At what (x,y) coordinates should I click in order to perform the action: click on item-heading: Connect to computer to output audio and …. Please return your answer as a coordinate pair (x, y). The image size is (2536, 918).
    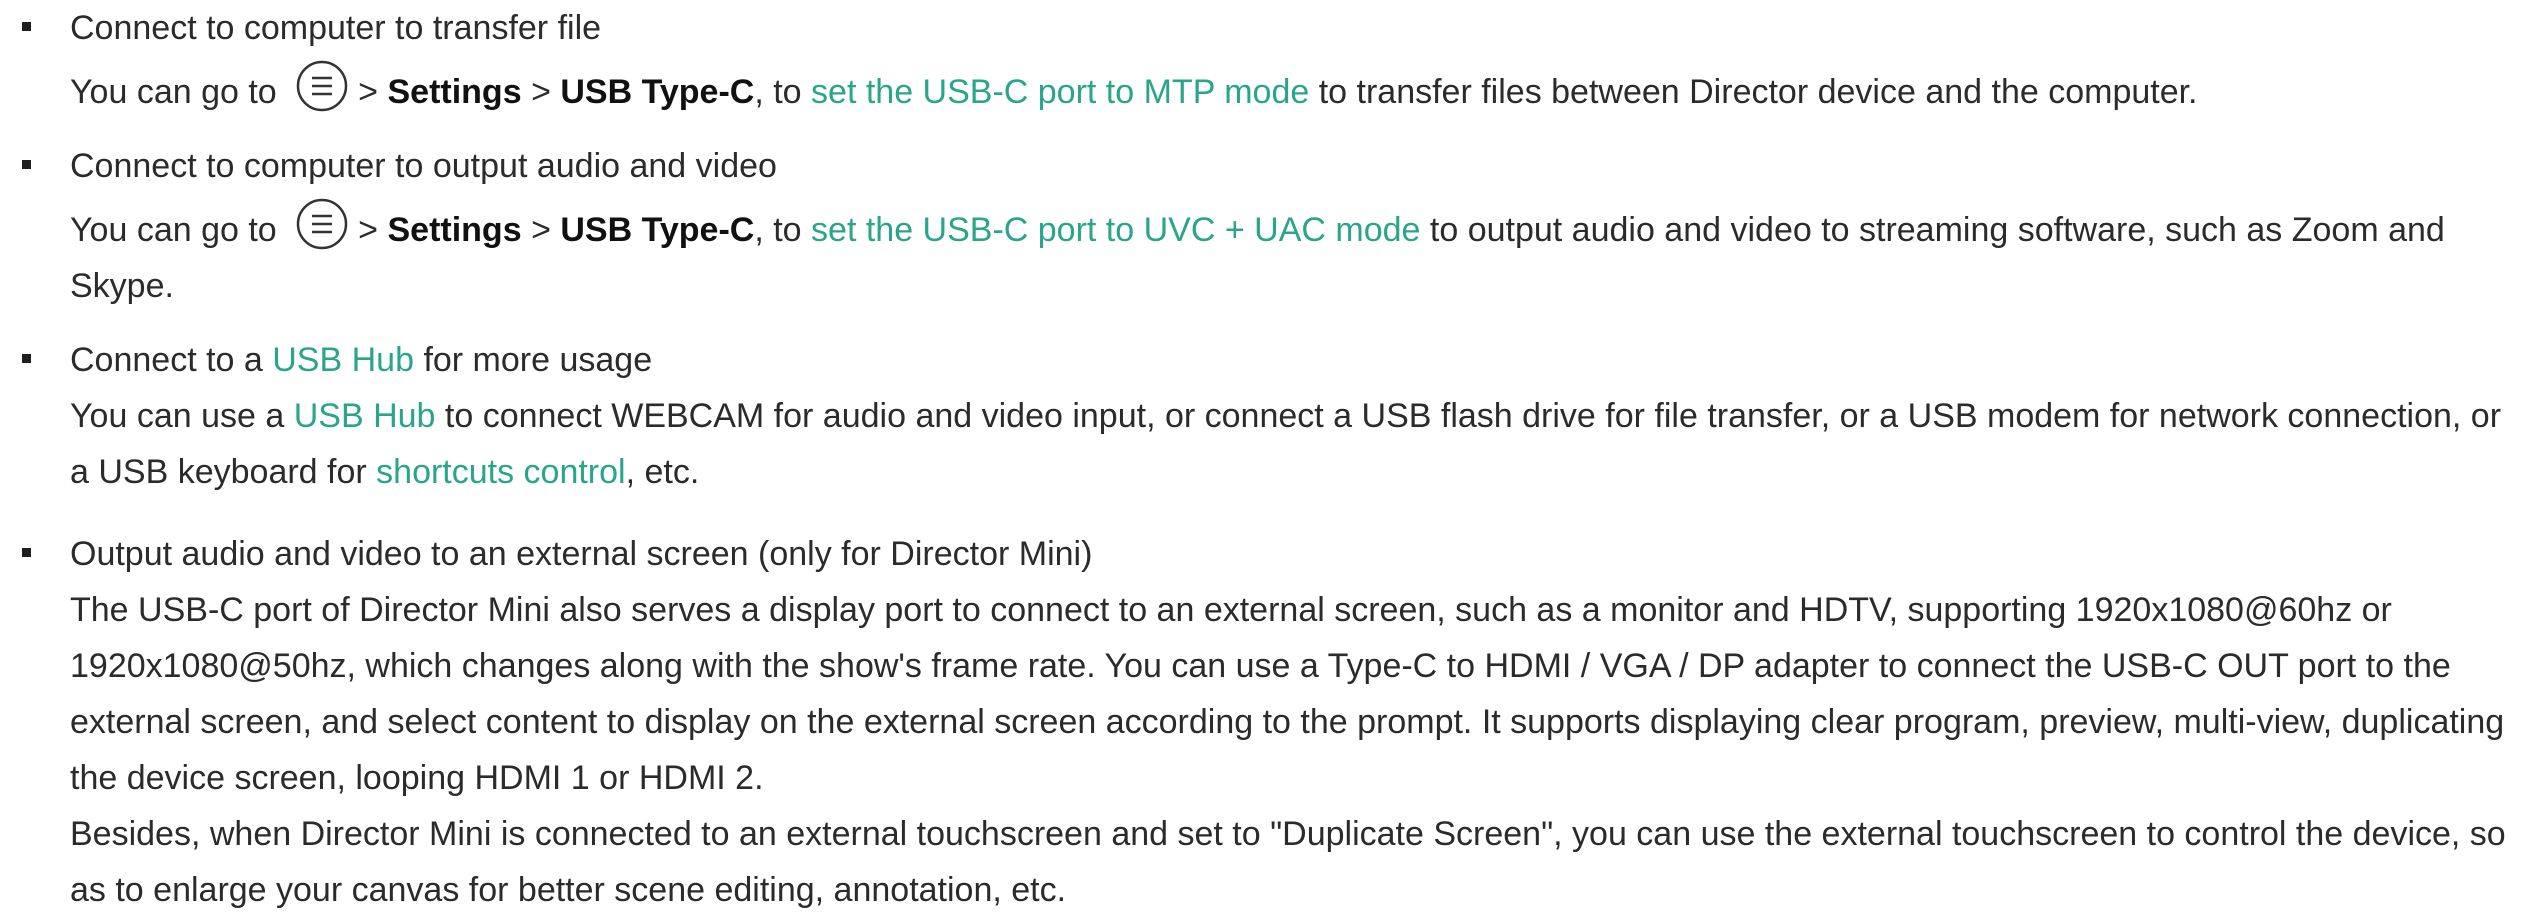
    Looking at the image, I should click on (423, 166).